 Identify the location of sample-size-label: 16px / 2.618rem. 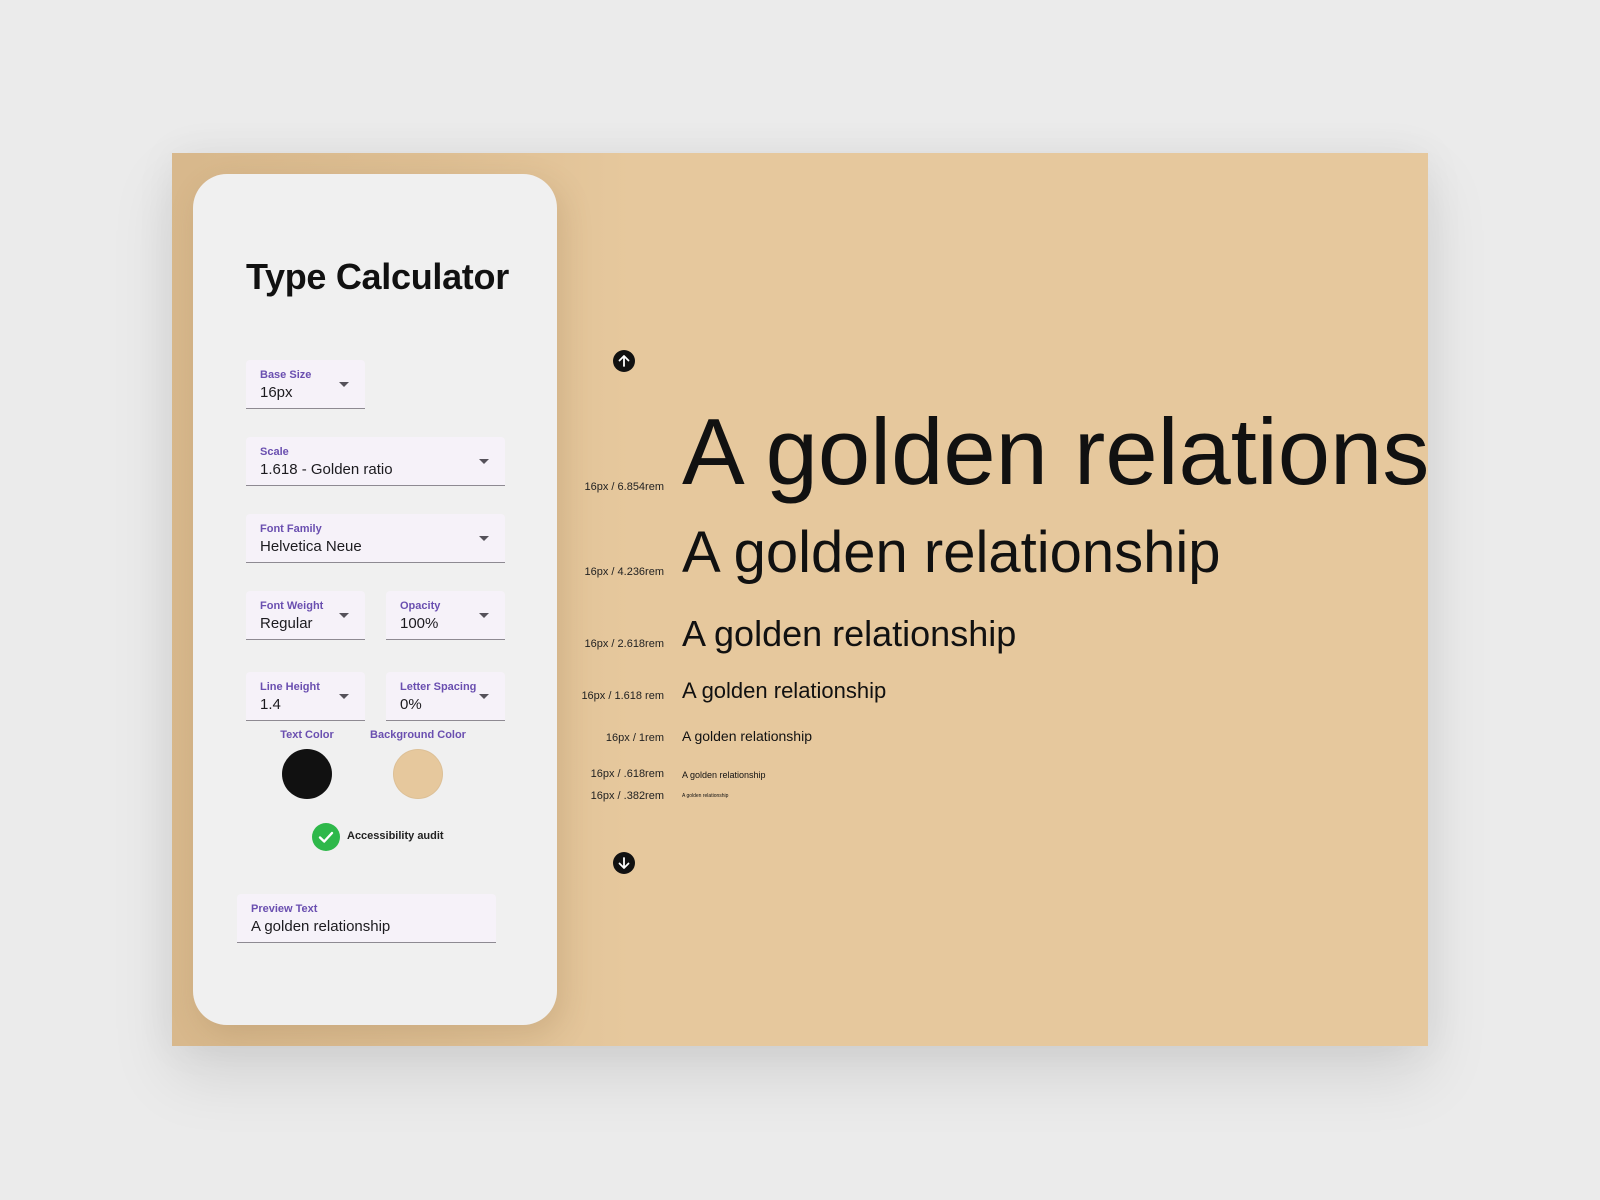
(624, 644).